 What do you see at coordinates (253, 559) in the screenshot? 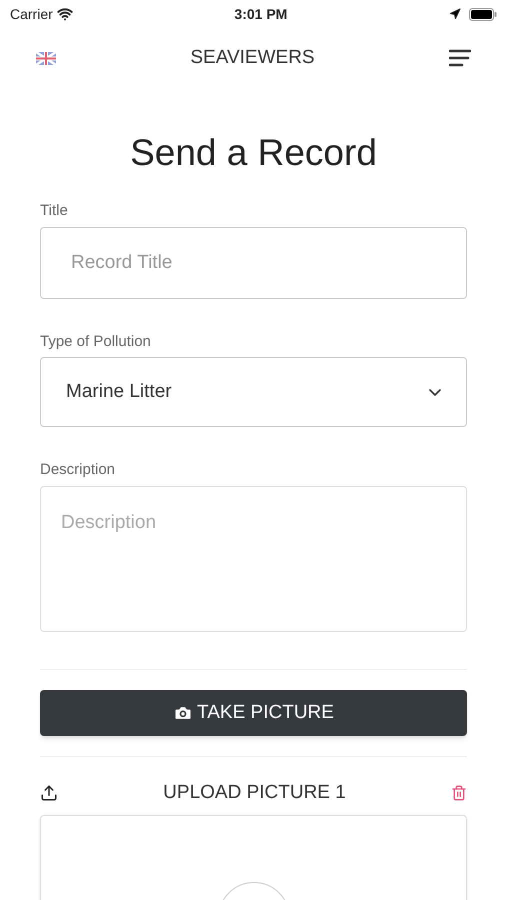
I see `input-field: Description` at bounding box center [253, 559].